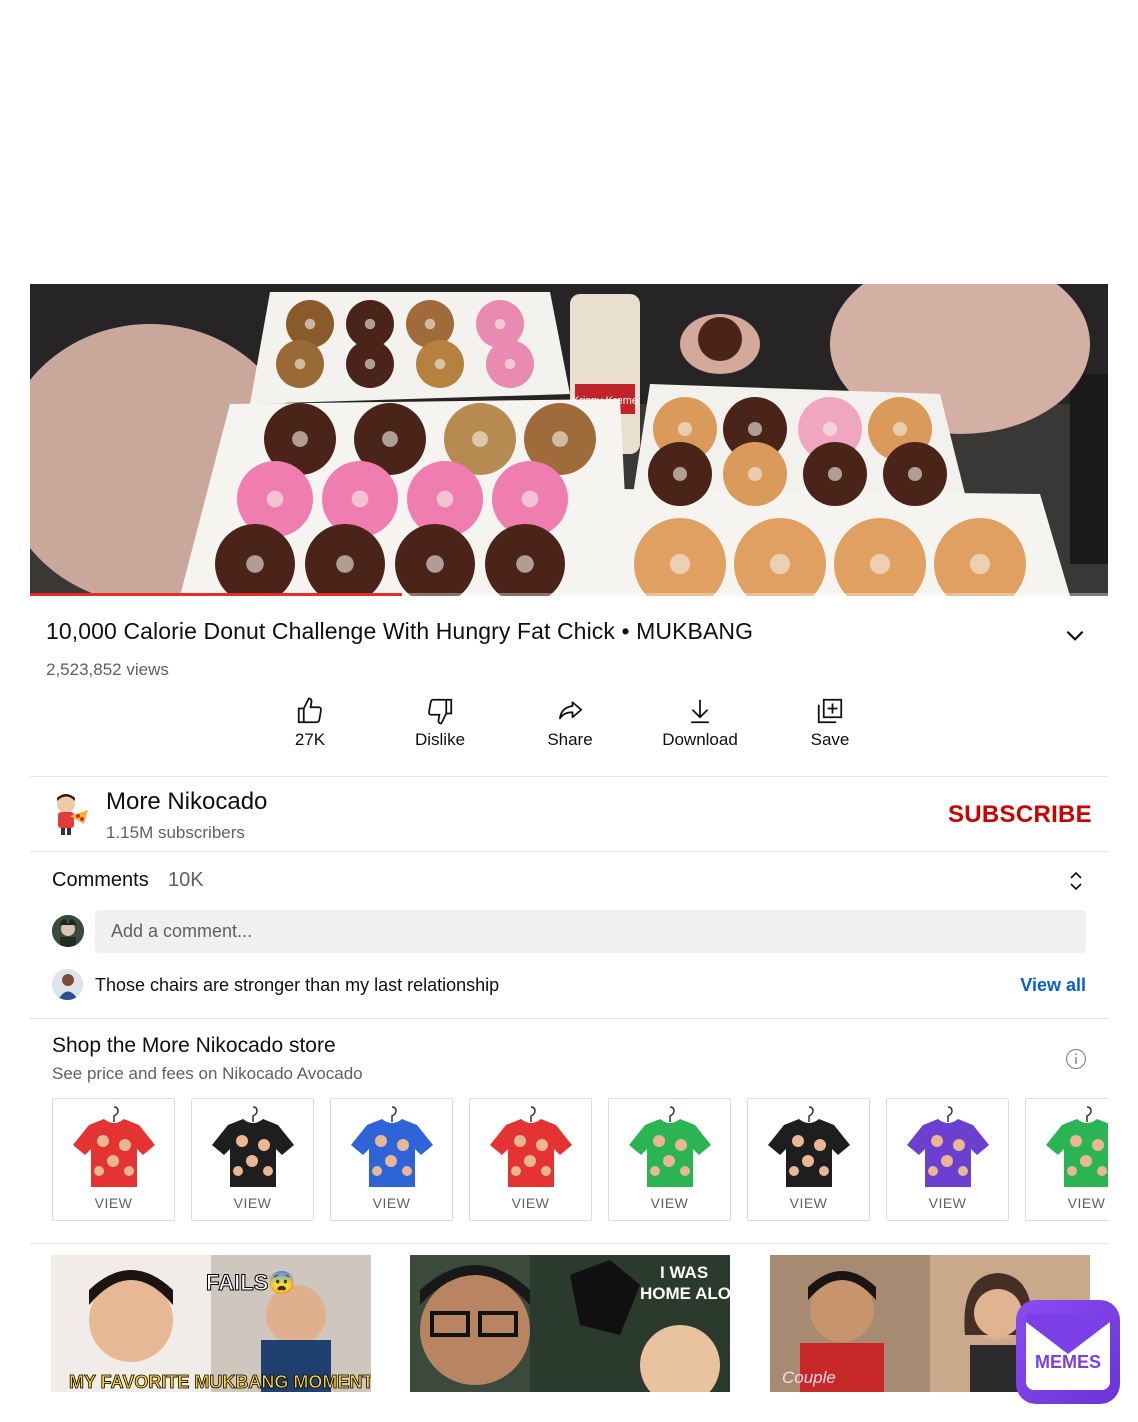 Image resolution: width=1138 pixels, height=1422 pixels. I want to click on comments-count: 10K, so click(186, 880).